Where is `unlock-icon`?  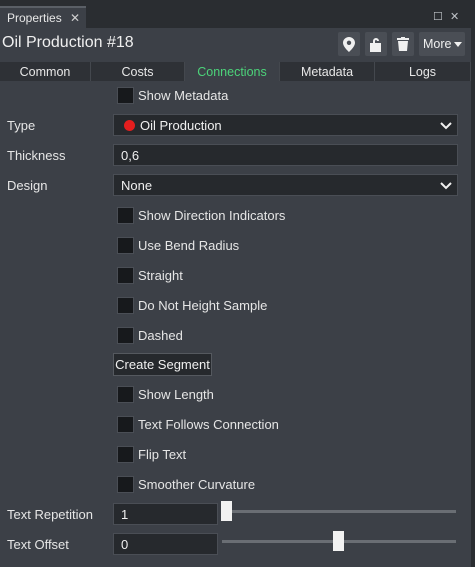 unlock-icon is located at coordinates (375, 44).